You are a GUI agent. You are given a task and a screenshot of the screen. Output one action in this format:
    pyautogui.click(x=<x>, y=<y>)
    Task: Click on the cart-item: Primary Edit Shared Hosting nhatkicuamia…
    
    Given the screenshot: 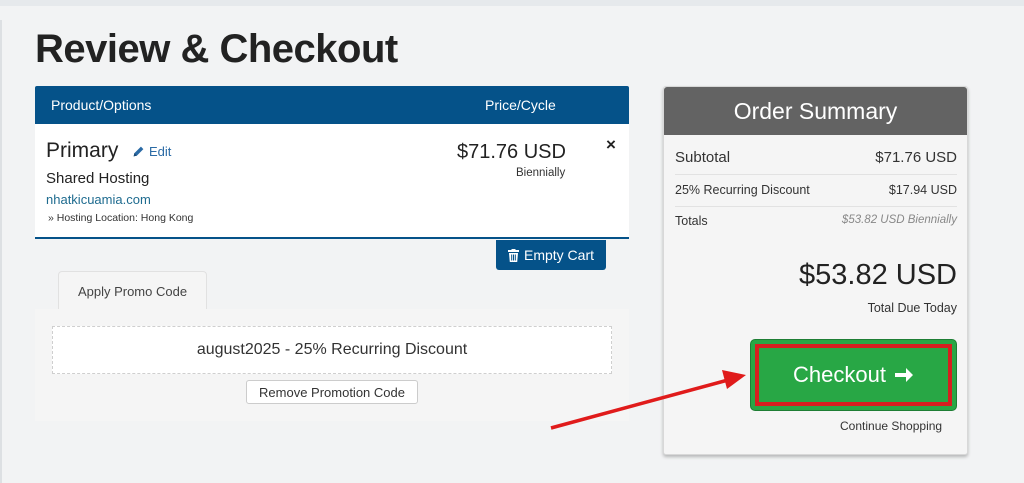 What is the action you would take?
    pyautogui.click(x=332, y=181)
    